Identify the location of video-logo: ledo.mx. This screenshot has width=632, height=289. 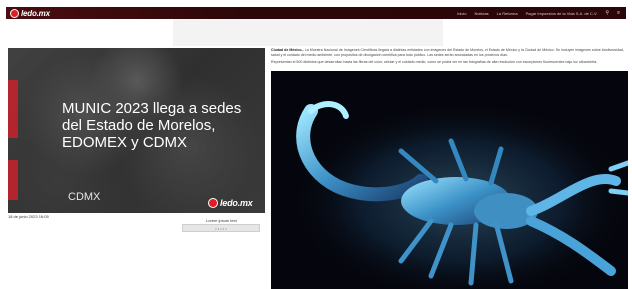
(230, 203).